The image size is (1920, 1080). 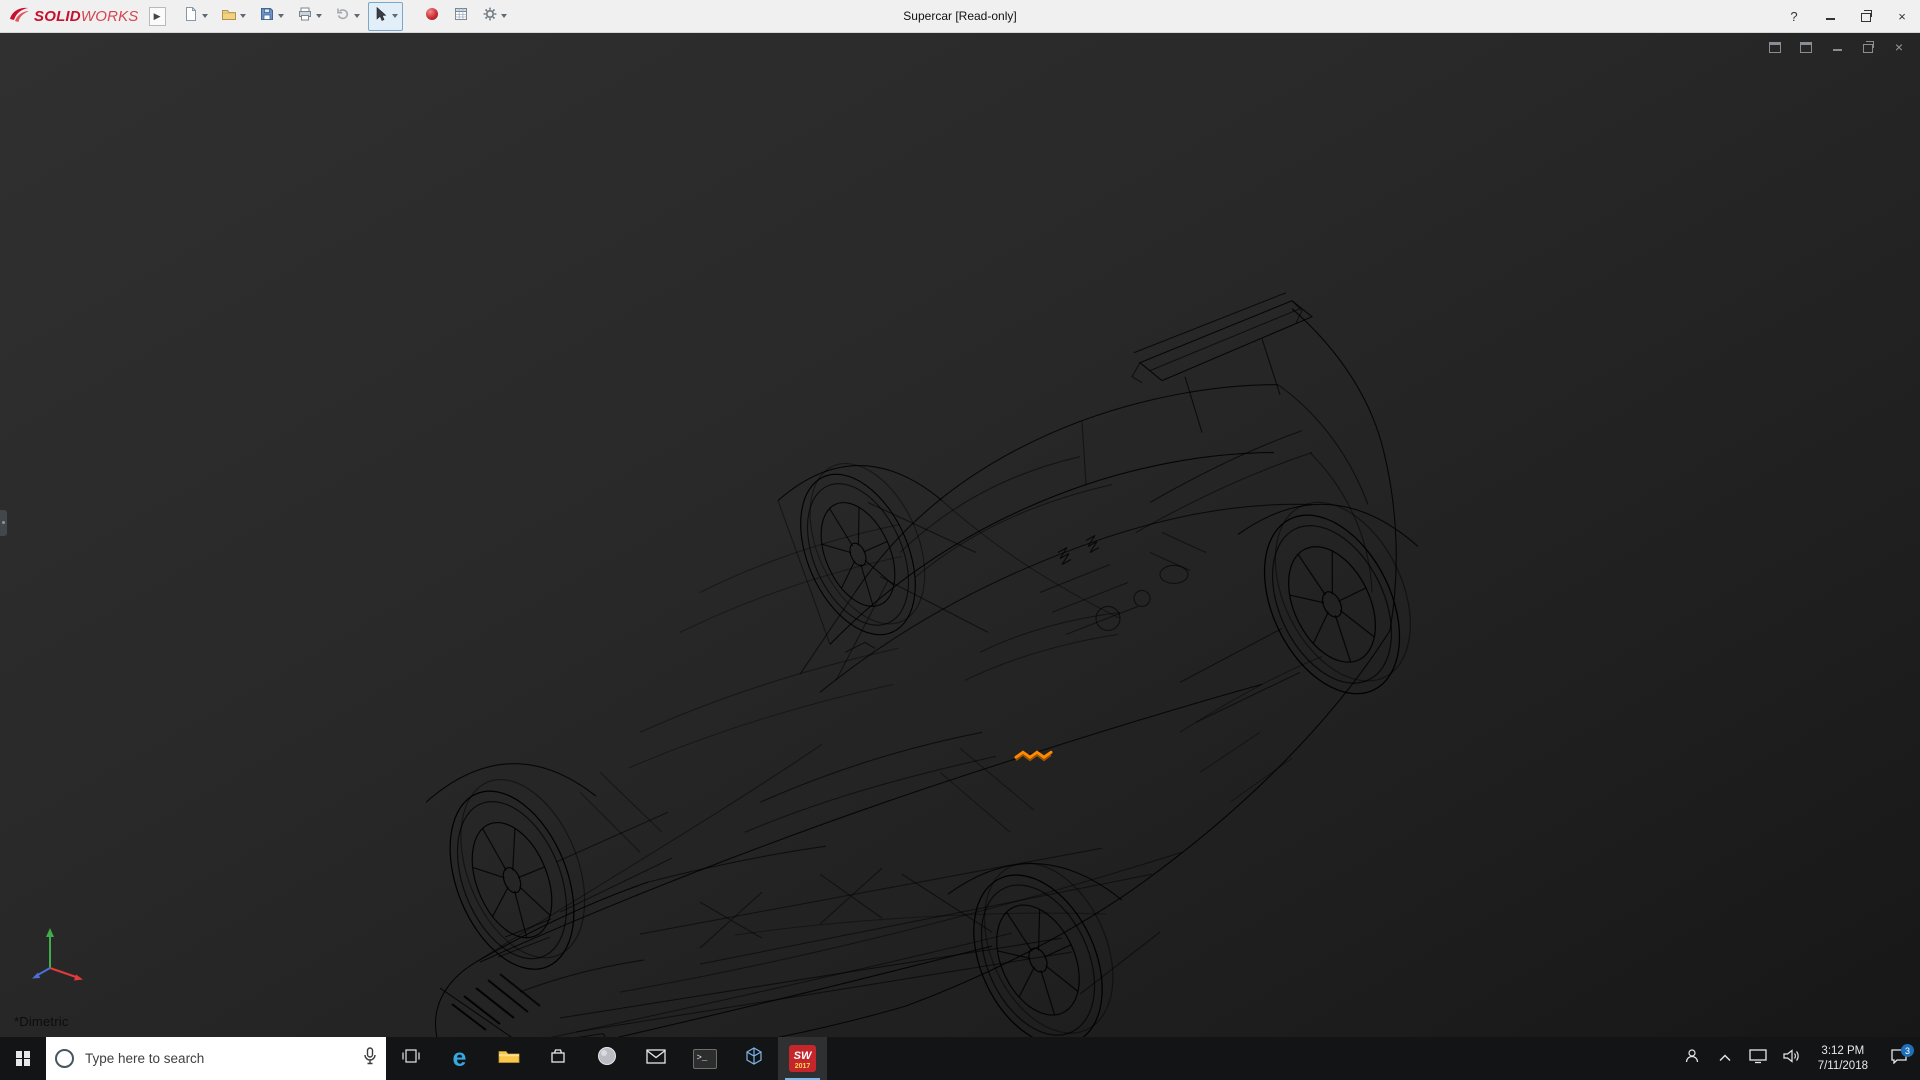 I want to click on store-bag-icon, so click(x=558, y=1058).